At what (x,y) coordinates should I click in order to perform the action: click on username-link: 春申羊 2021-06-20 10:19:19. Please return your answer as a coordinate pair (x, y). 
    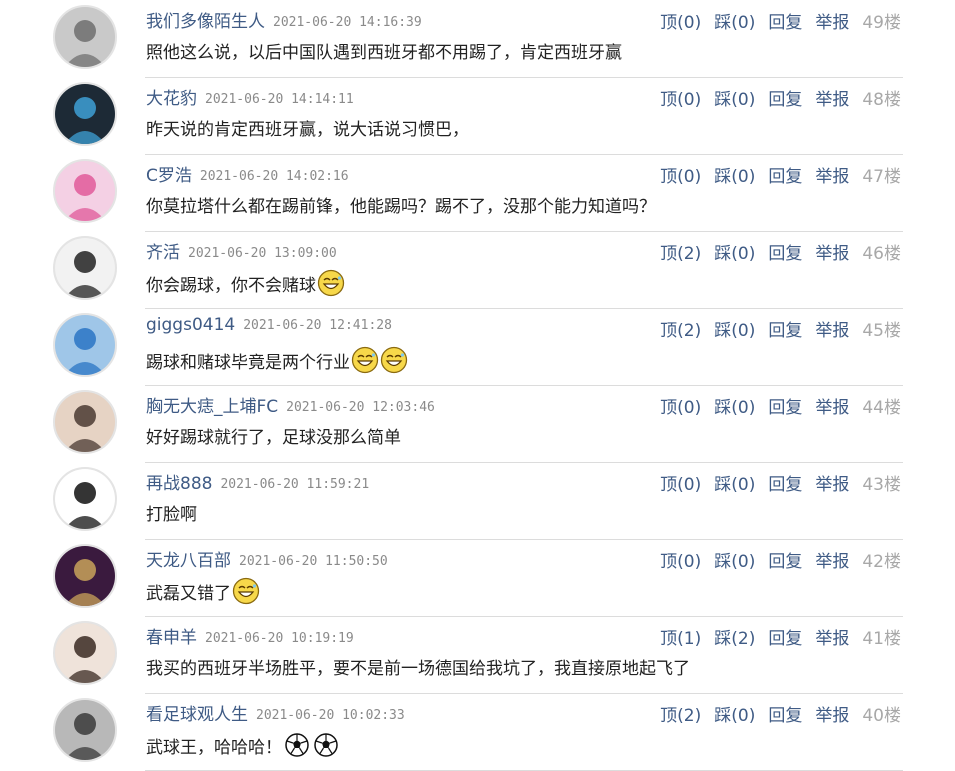
    Looking at the image, I should click on (250, 635).